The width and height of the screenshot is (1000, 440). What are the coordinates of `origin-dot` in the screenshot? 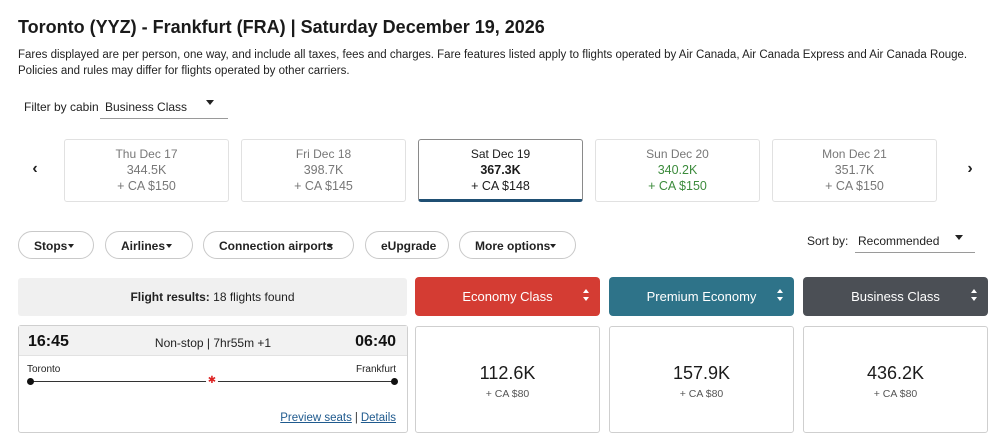 It's located at (30, 381).